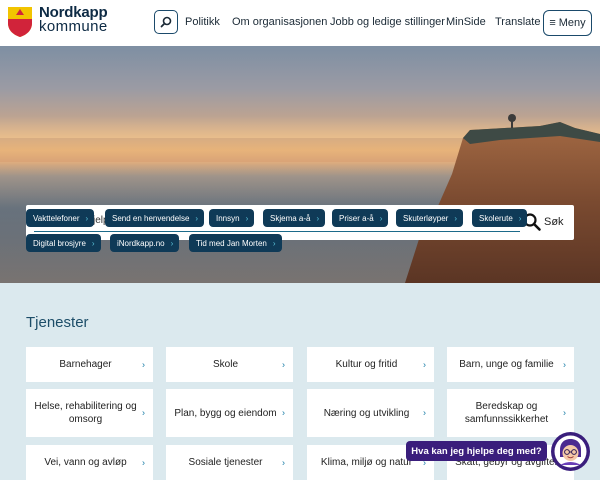 This screenshot has width=600, height=480. What do you see at coordinates (543, 222) in the screenshot?
I see `site-search-submit: Søk` at bounding box center [543, 222].